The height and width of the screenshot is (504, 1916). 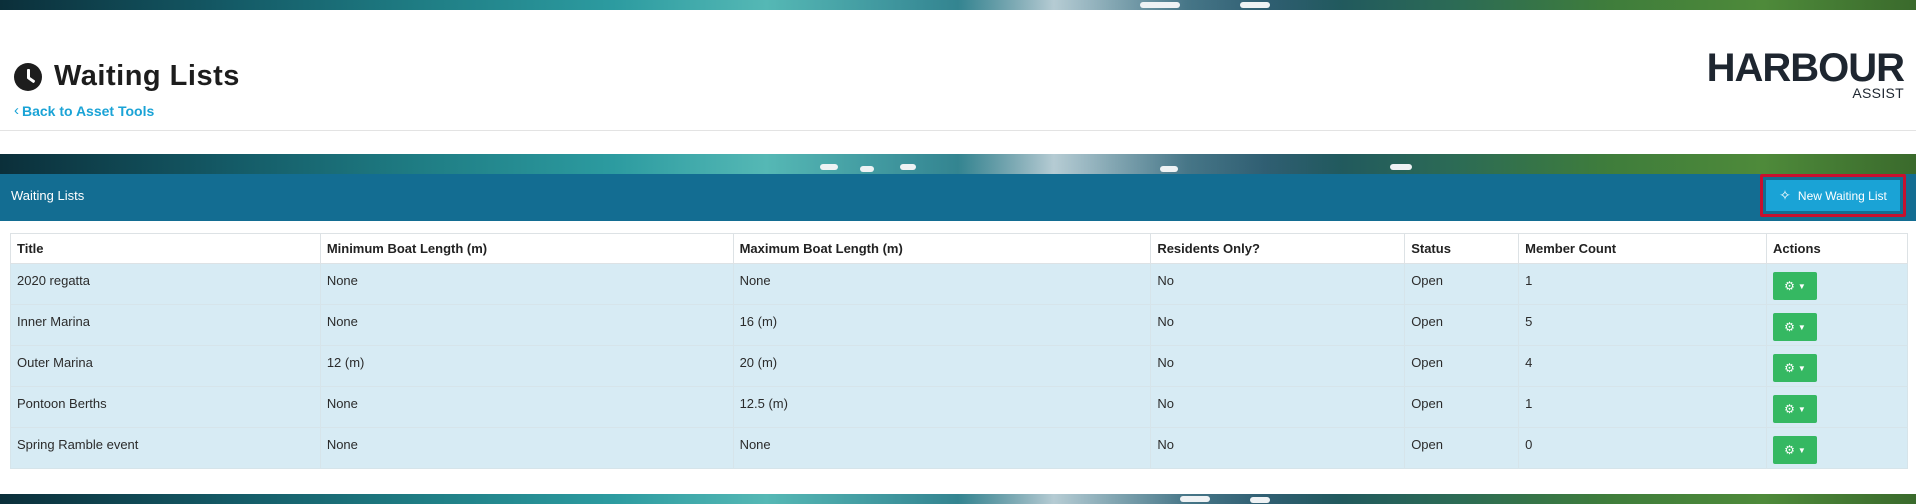 What do you see at coordinates (942, 325) in the screenshot?
I see `cell-max-length: 16 (m)` at bounding box center [942, 325].